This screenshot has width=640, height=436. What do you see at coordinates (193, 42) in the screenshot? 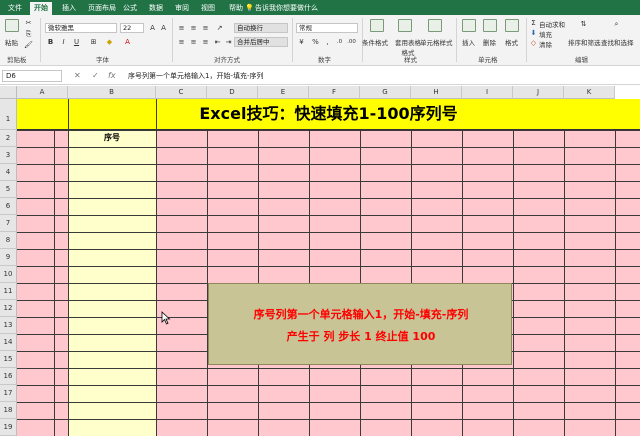
I see `align-center-icon: ≡` at bounding box center [193, 42].